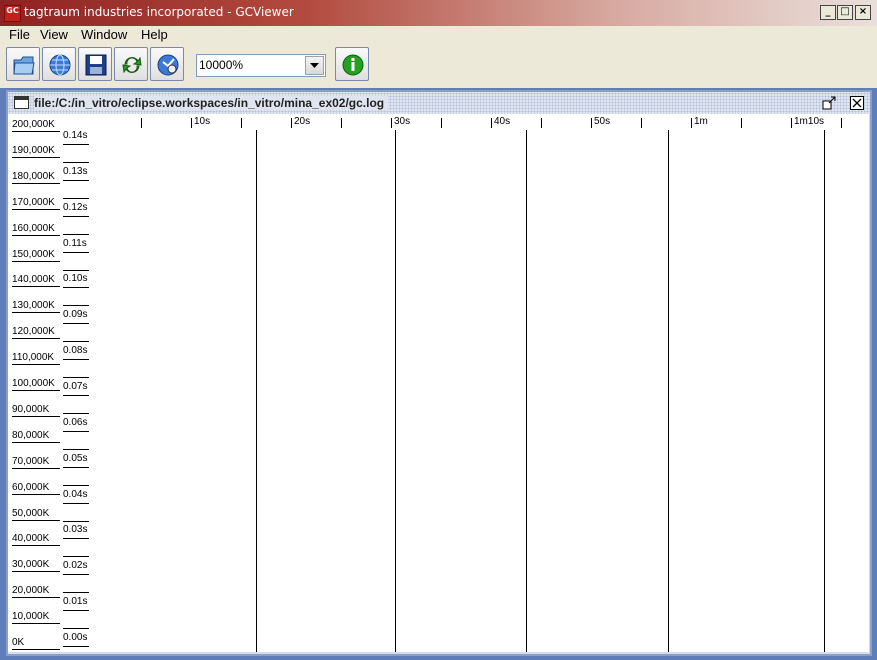  I want to click on pause-tick-label: 0.12s, so click(75, 207).